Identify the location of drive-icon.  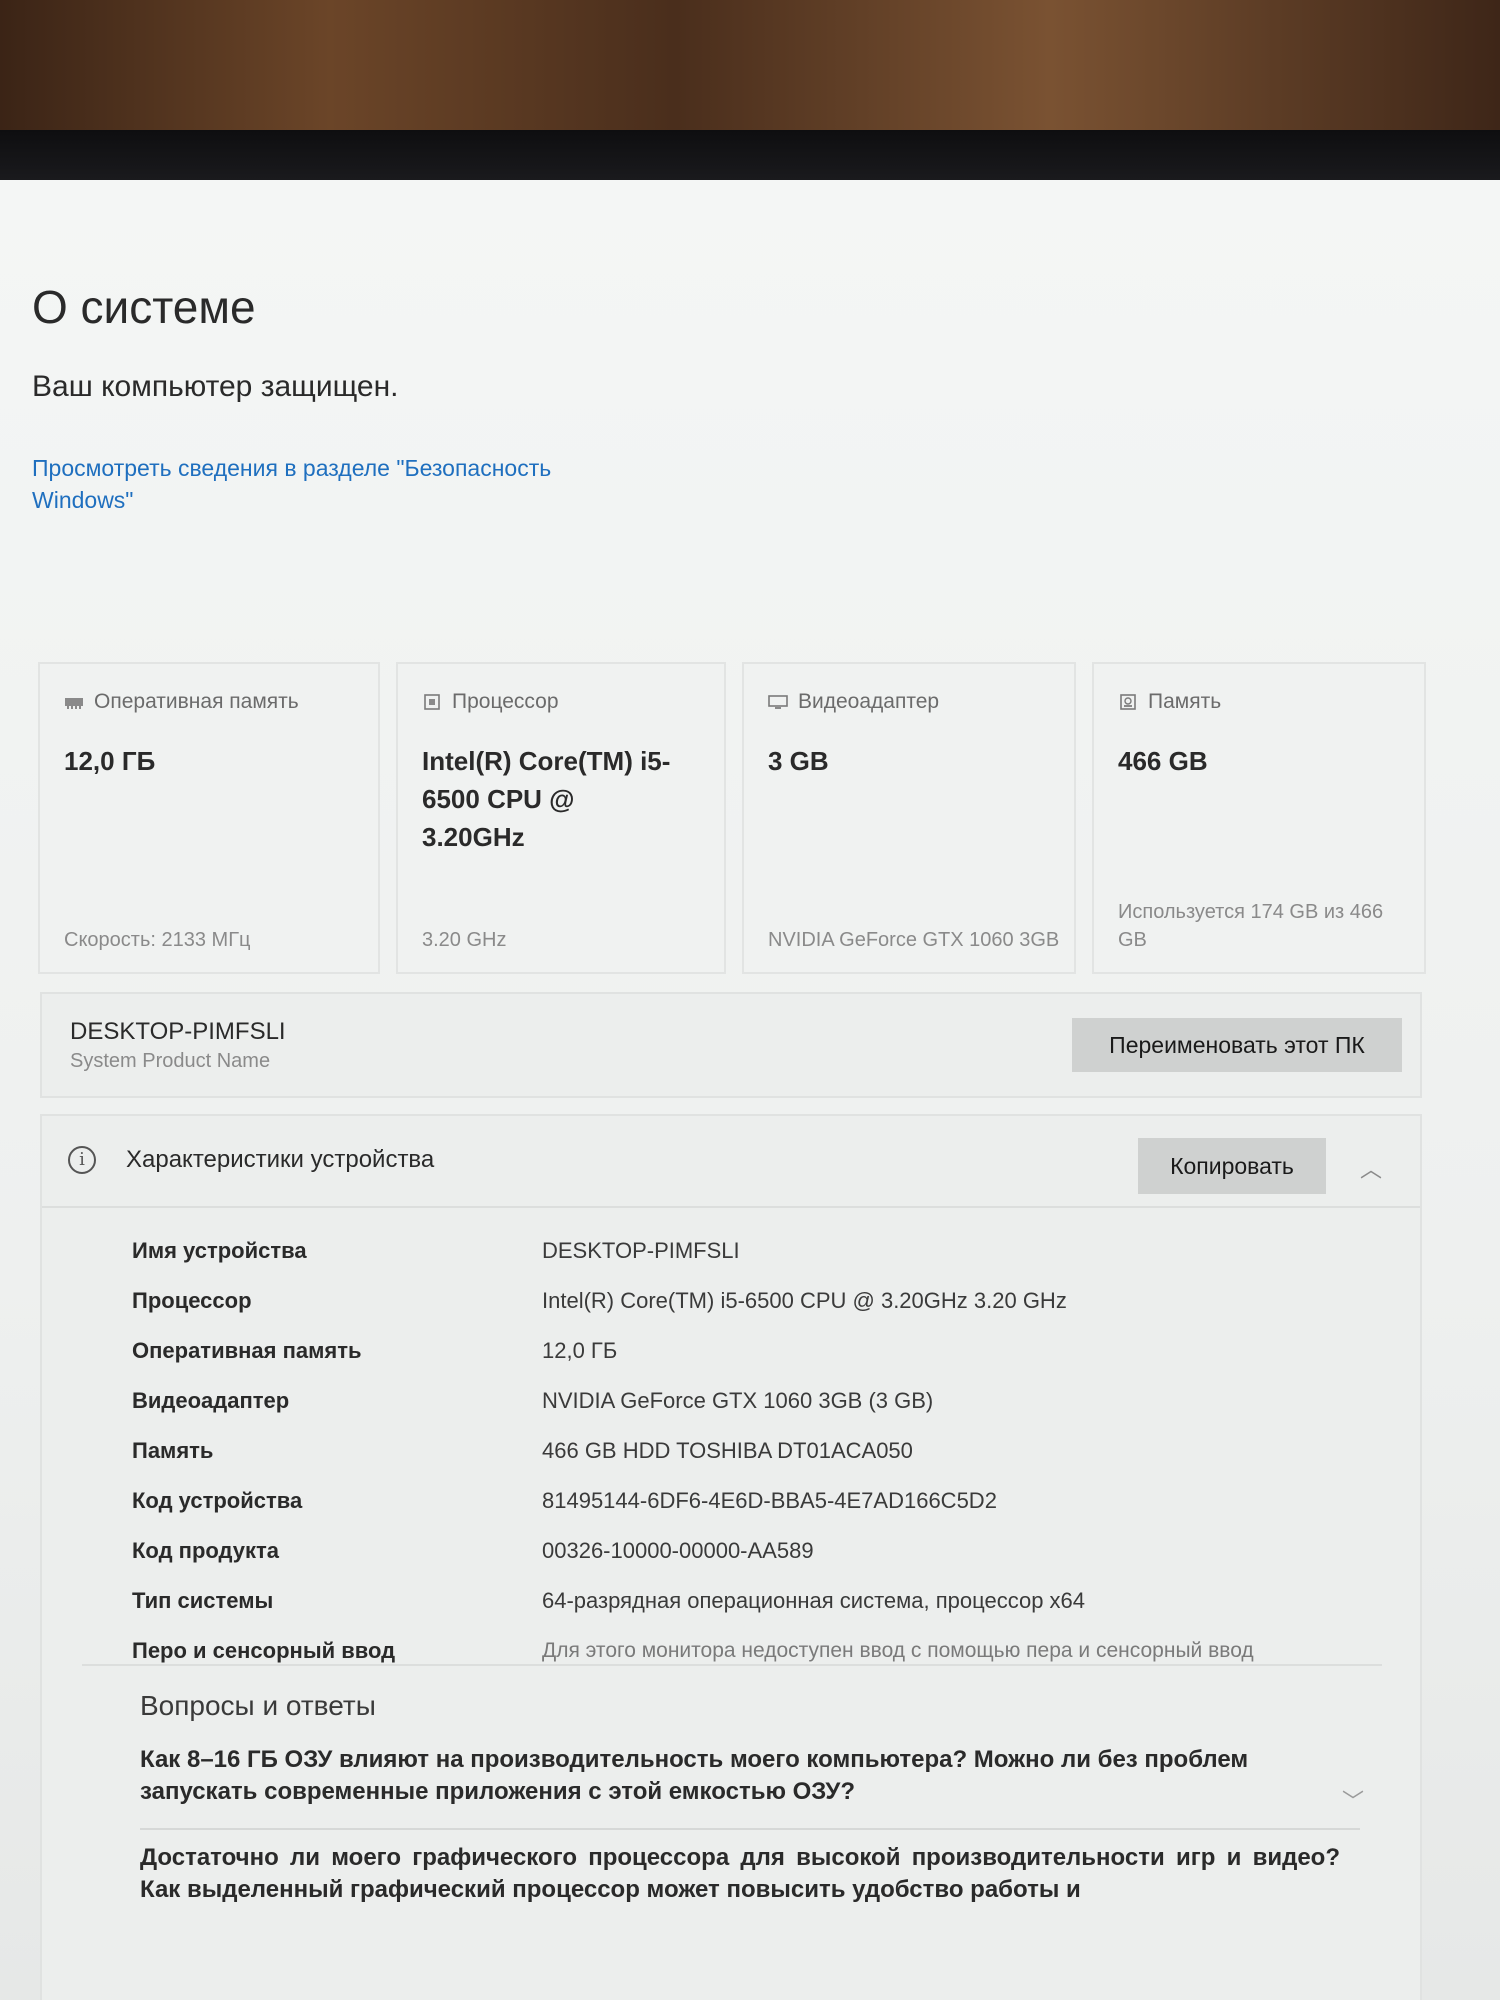
(1128, 702).